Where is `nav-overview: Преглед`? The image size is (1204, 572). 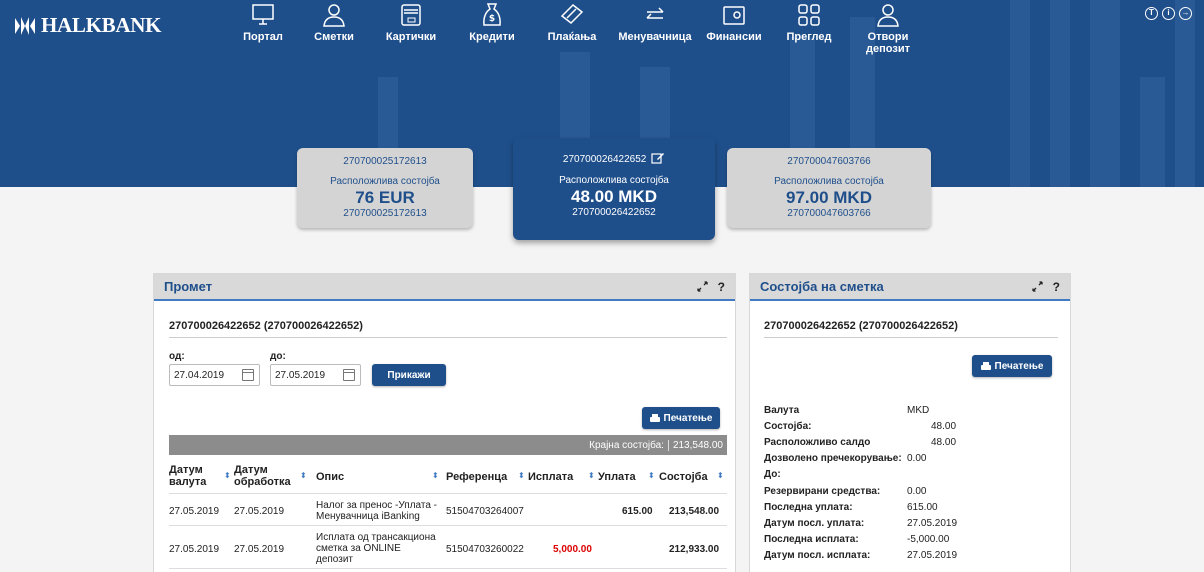
nav-overview: Преглед is located at coordinates (809, 28).